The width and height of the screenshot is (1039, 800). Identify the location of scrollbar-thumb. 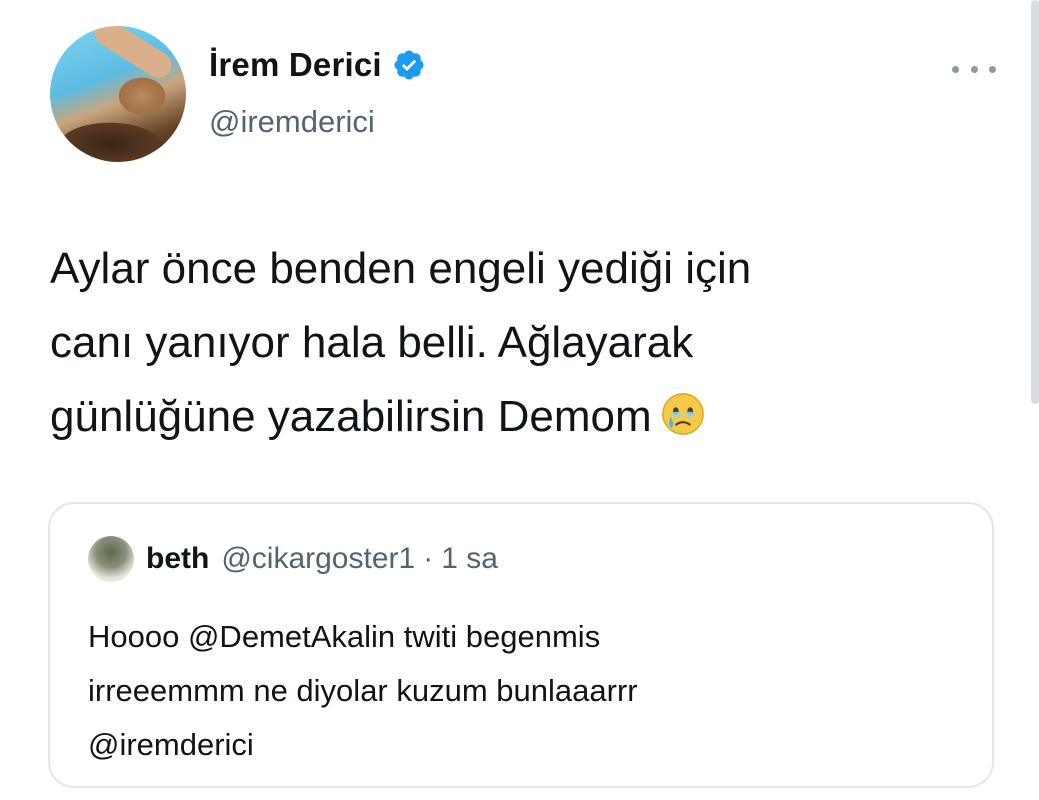
(1035, 202).